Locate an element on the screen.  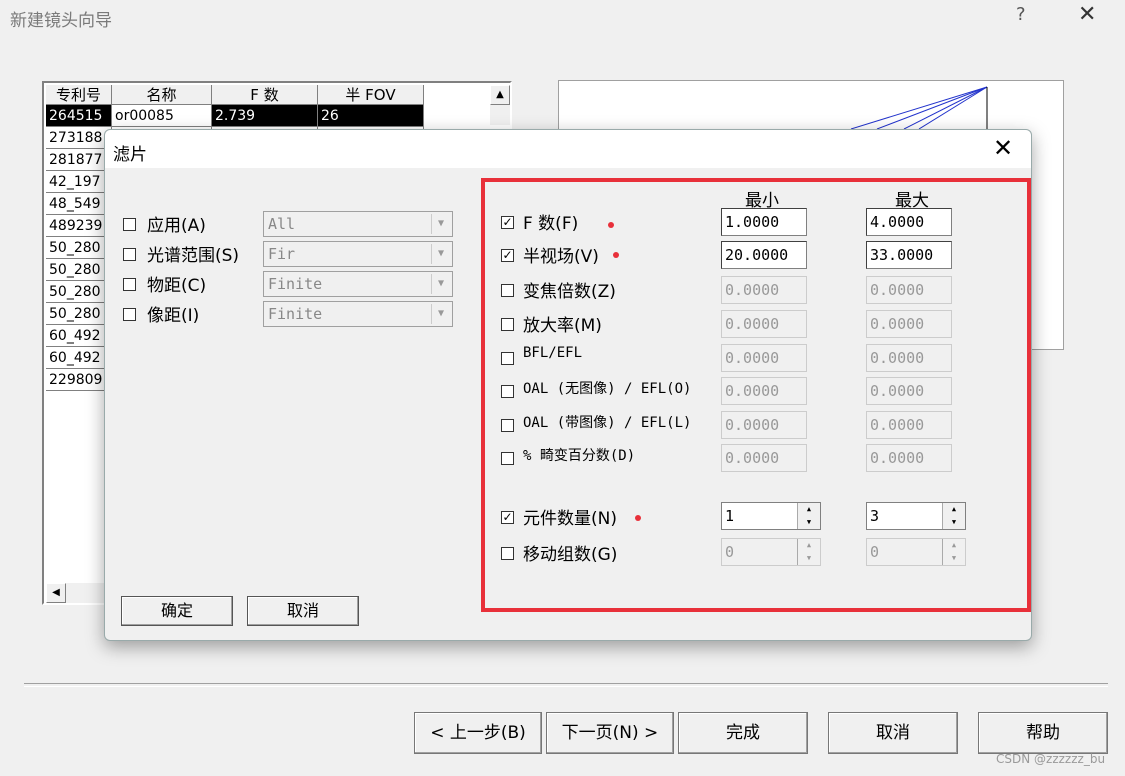
cell-patent-no: 60_492 is located at coordinates (79, 336).